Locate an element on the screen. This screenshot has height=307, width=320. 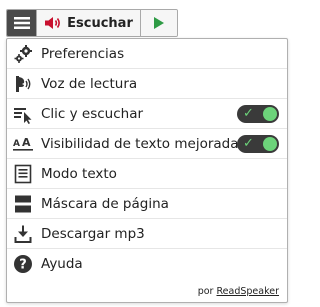
menu-item-clic-y-escuchar: Clic y escuchar ✓ is located at coordinates (147, 114).